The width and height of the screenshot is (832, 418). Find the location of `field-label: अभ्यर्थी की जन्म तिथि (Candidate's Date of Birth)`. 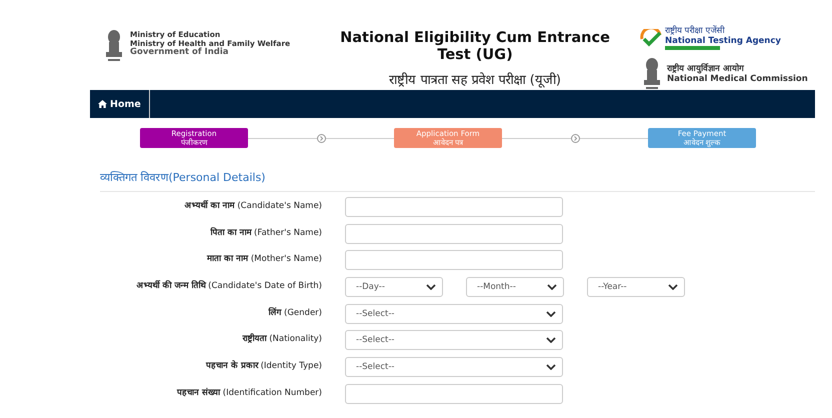

field-label: अभ्यर्थी की जन्म तिथि (Candidate's Date of Birth) is located at coordinates (229, 286).